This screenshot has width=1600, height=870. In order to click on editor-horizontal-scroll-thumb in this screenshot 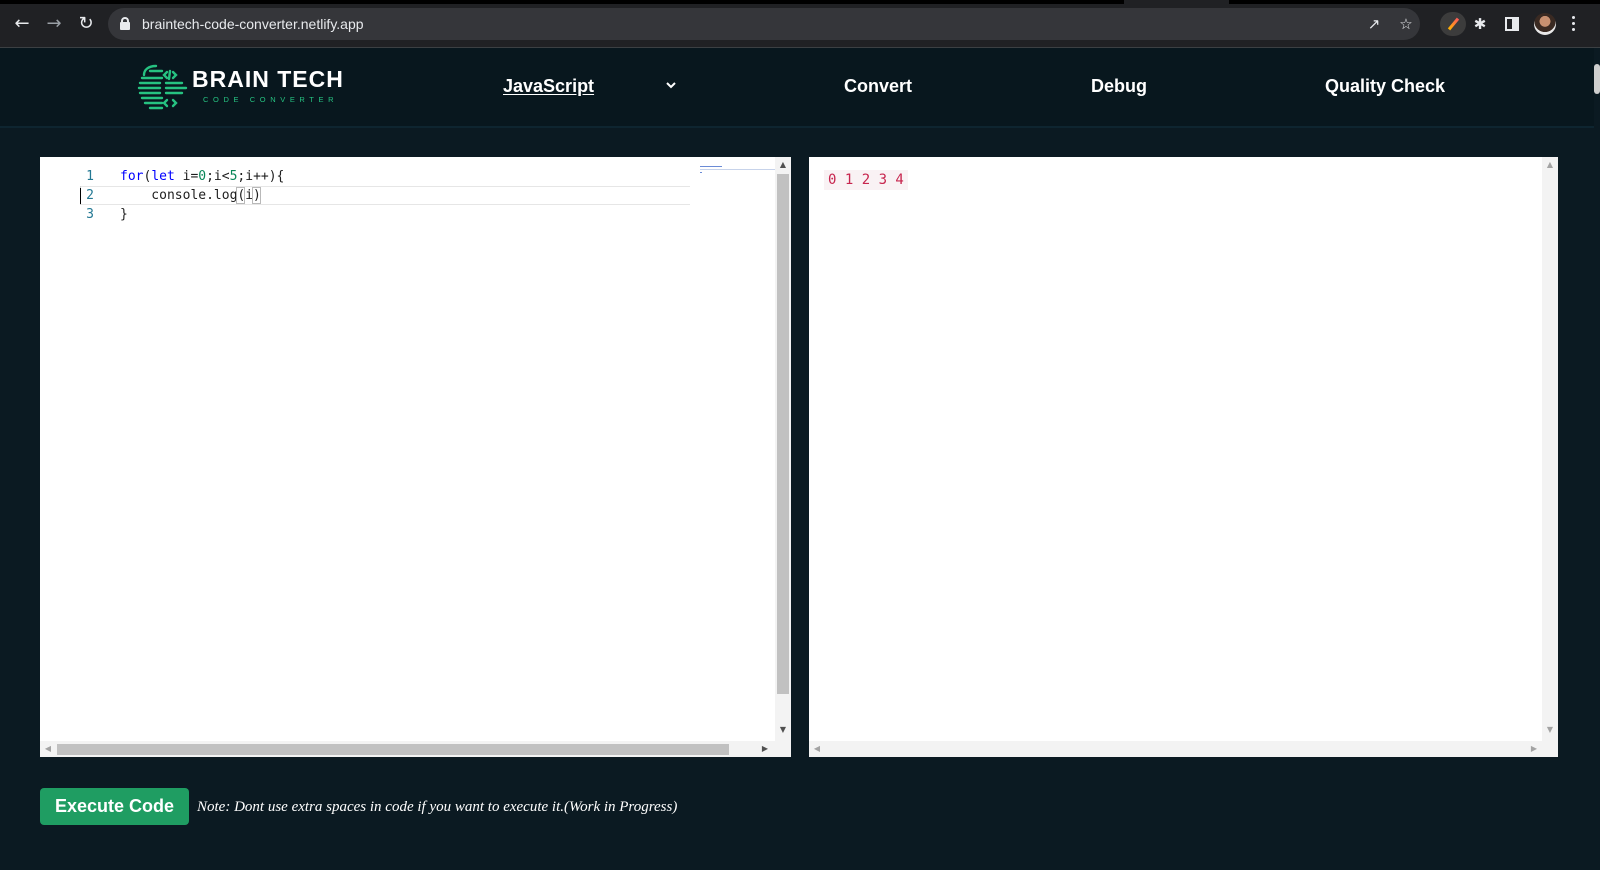, I will do `click(393, 749)`.